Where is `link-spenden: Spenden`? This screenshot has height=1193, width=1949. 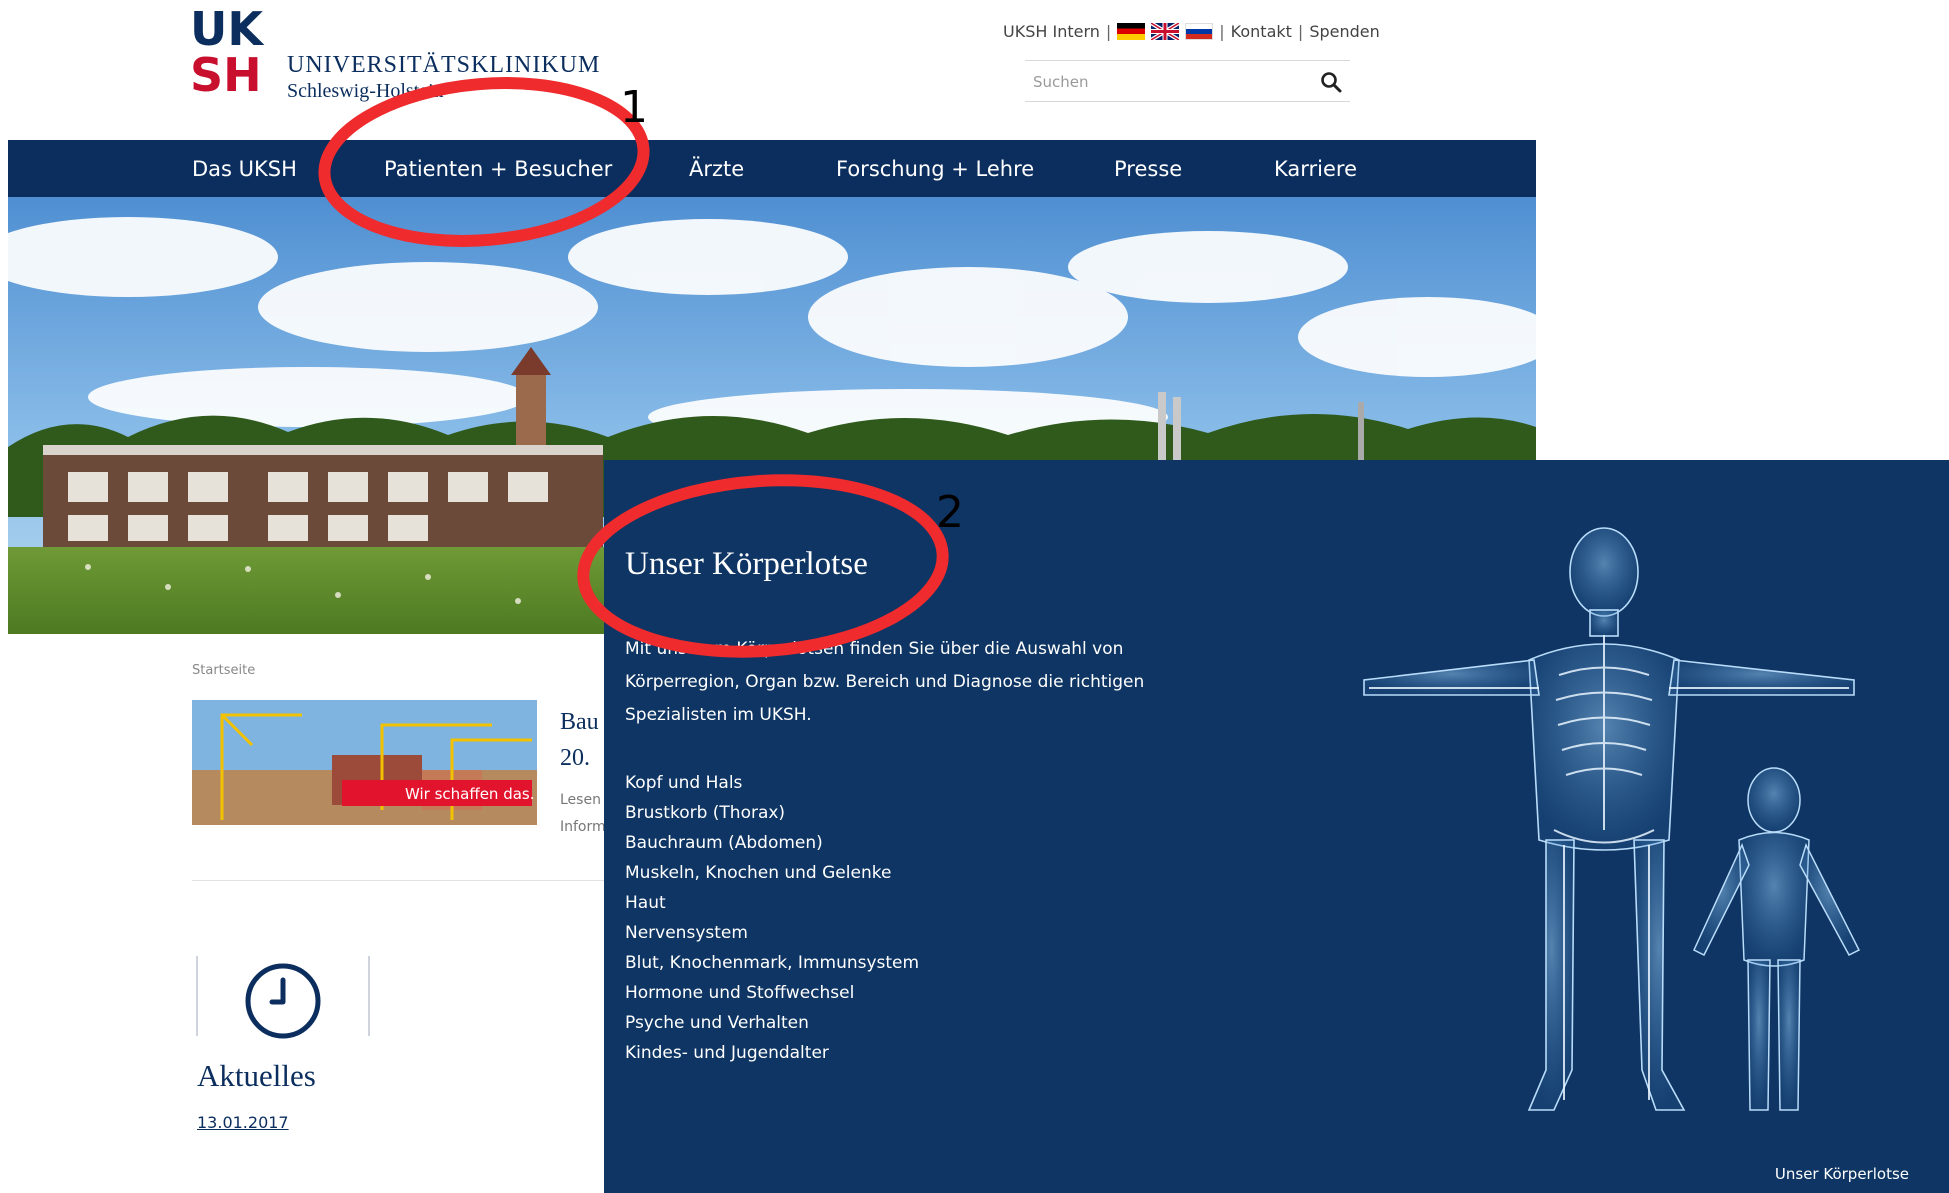 link-spenden: Spenden is located at coordinates (1344, 31).